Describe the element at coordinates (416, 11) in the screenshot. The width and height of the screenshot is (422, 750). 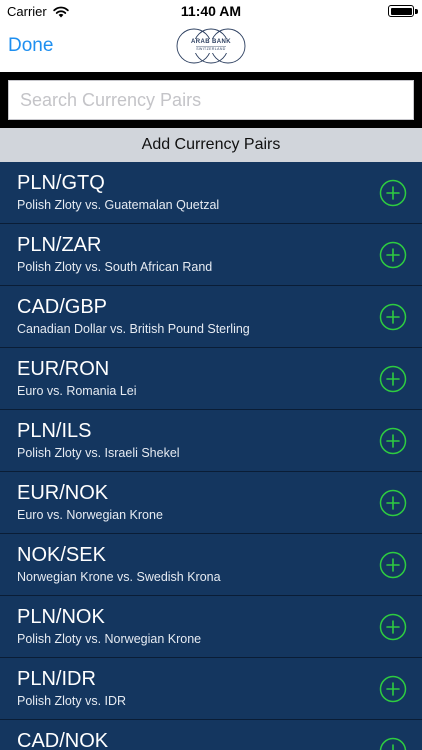
I see `battery-cap` at that location.